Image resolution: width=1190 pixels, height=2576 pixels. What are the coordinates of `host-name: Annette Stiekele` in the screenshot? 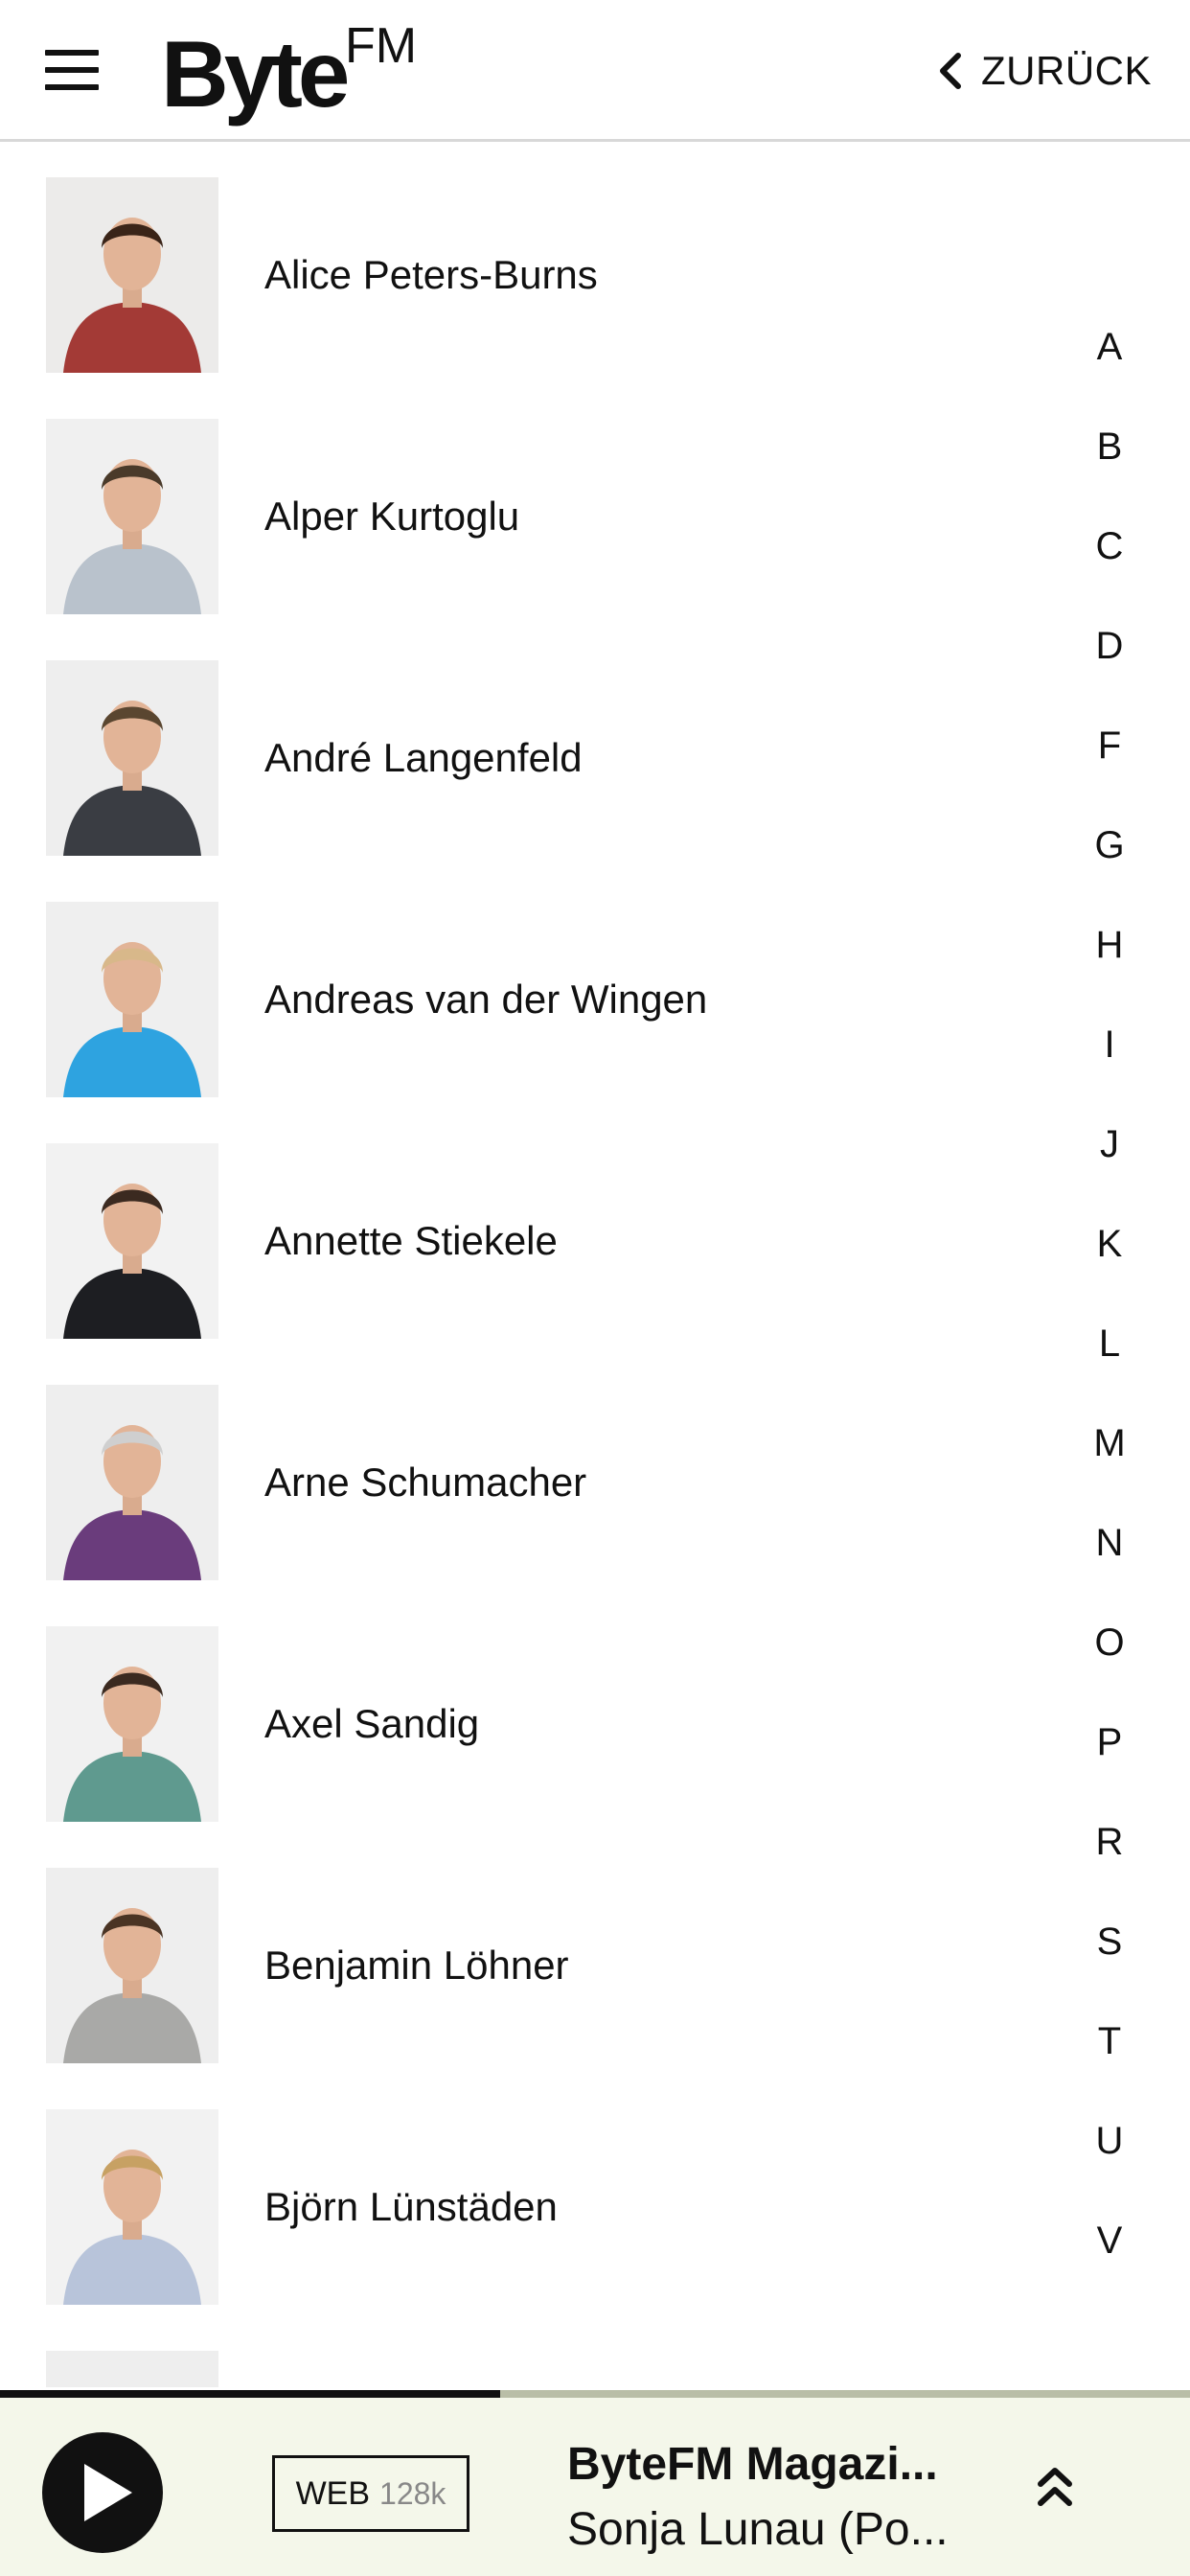 It's located at (411, 1240).